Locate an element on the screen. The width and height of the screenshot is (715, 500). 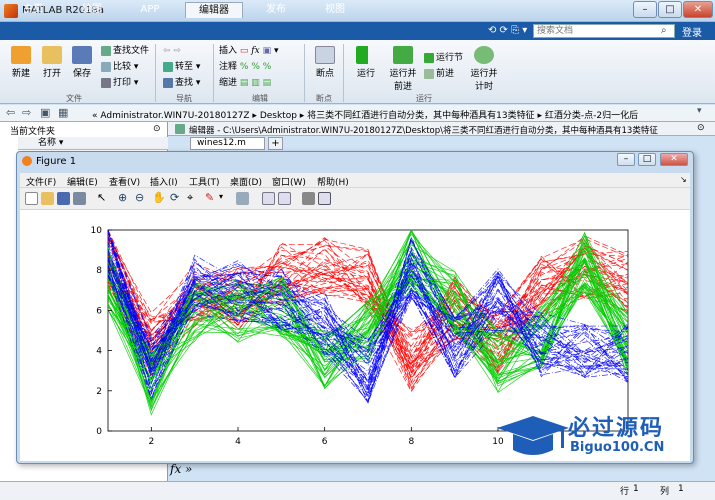
menu-help: 帮助(H) is located at coordinates (333, 181).